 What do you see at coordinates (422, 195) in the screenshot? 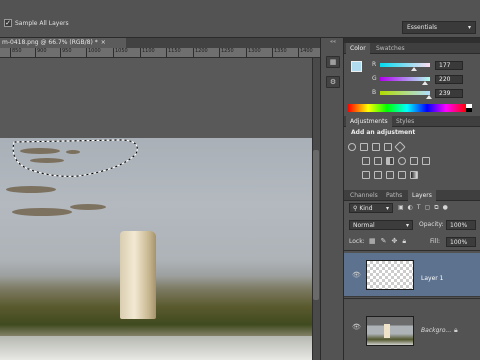
I see `tab-layers: Layers` at bounding box center [422, 195].